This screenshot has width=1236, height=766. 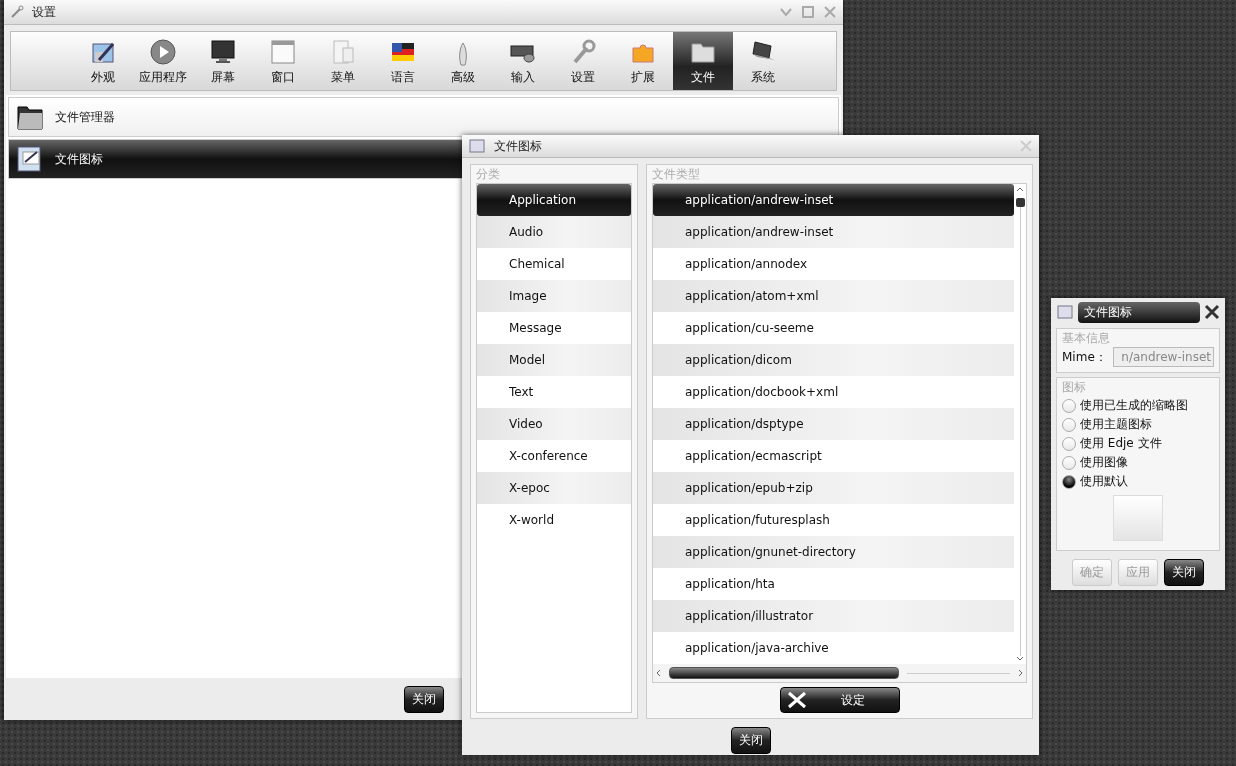 I want to click on radio-option: 使用图像, so click(x=1138, y=462).